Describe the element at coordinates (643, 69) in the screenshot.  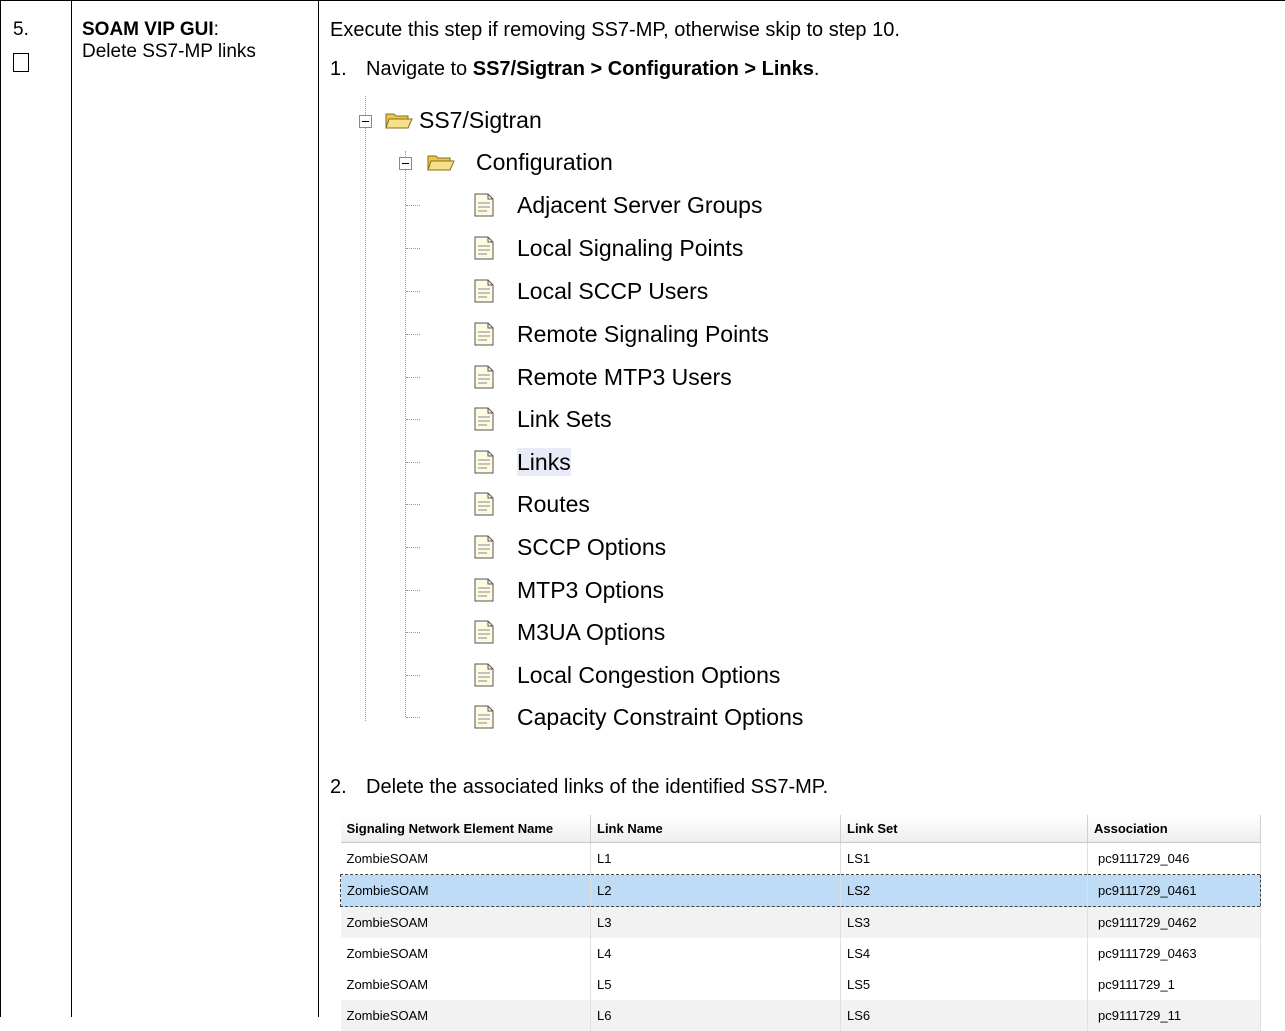
I see `menu-path: SS7/Sigtran > Configuration > Links` at that location.